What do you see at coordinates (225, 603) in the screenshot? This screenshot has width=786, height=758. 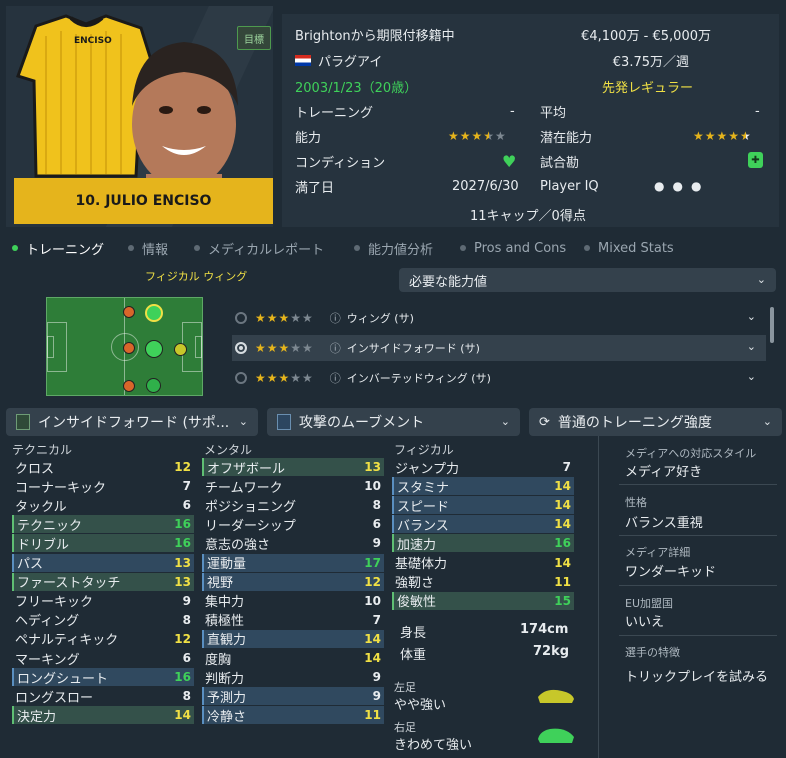 I see `attribute-name: 集中力` at bounding box center [225, 603].